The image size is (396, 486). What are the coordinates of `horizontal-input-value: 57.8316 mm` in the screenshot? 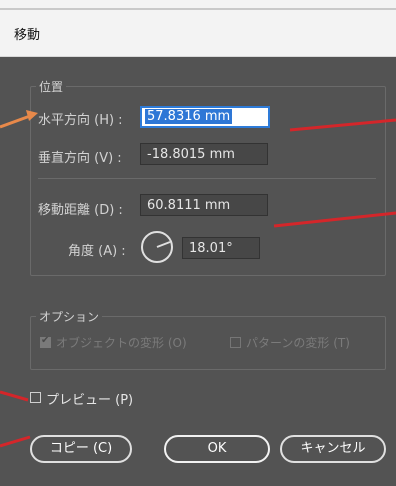 It's located at (189, 116).